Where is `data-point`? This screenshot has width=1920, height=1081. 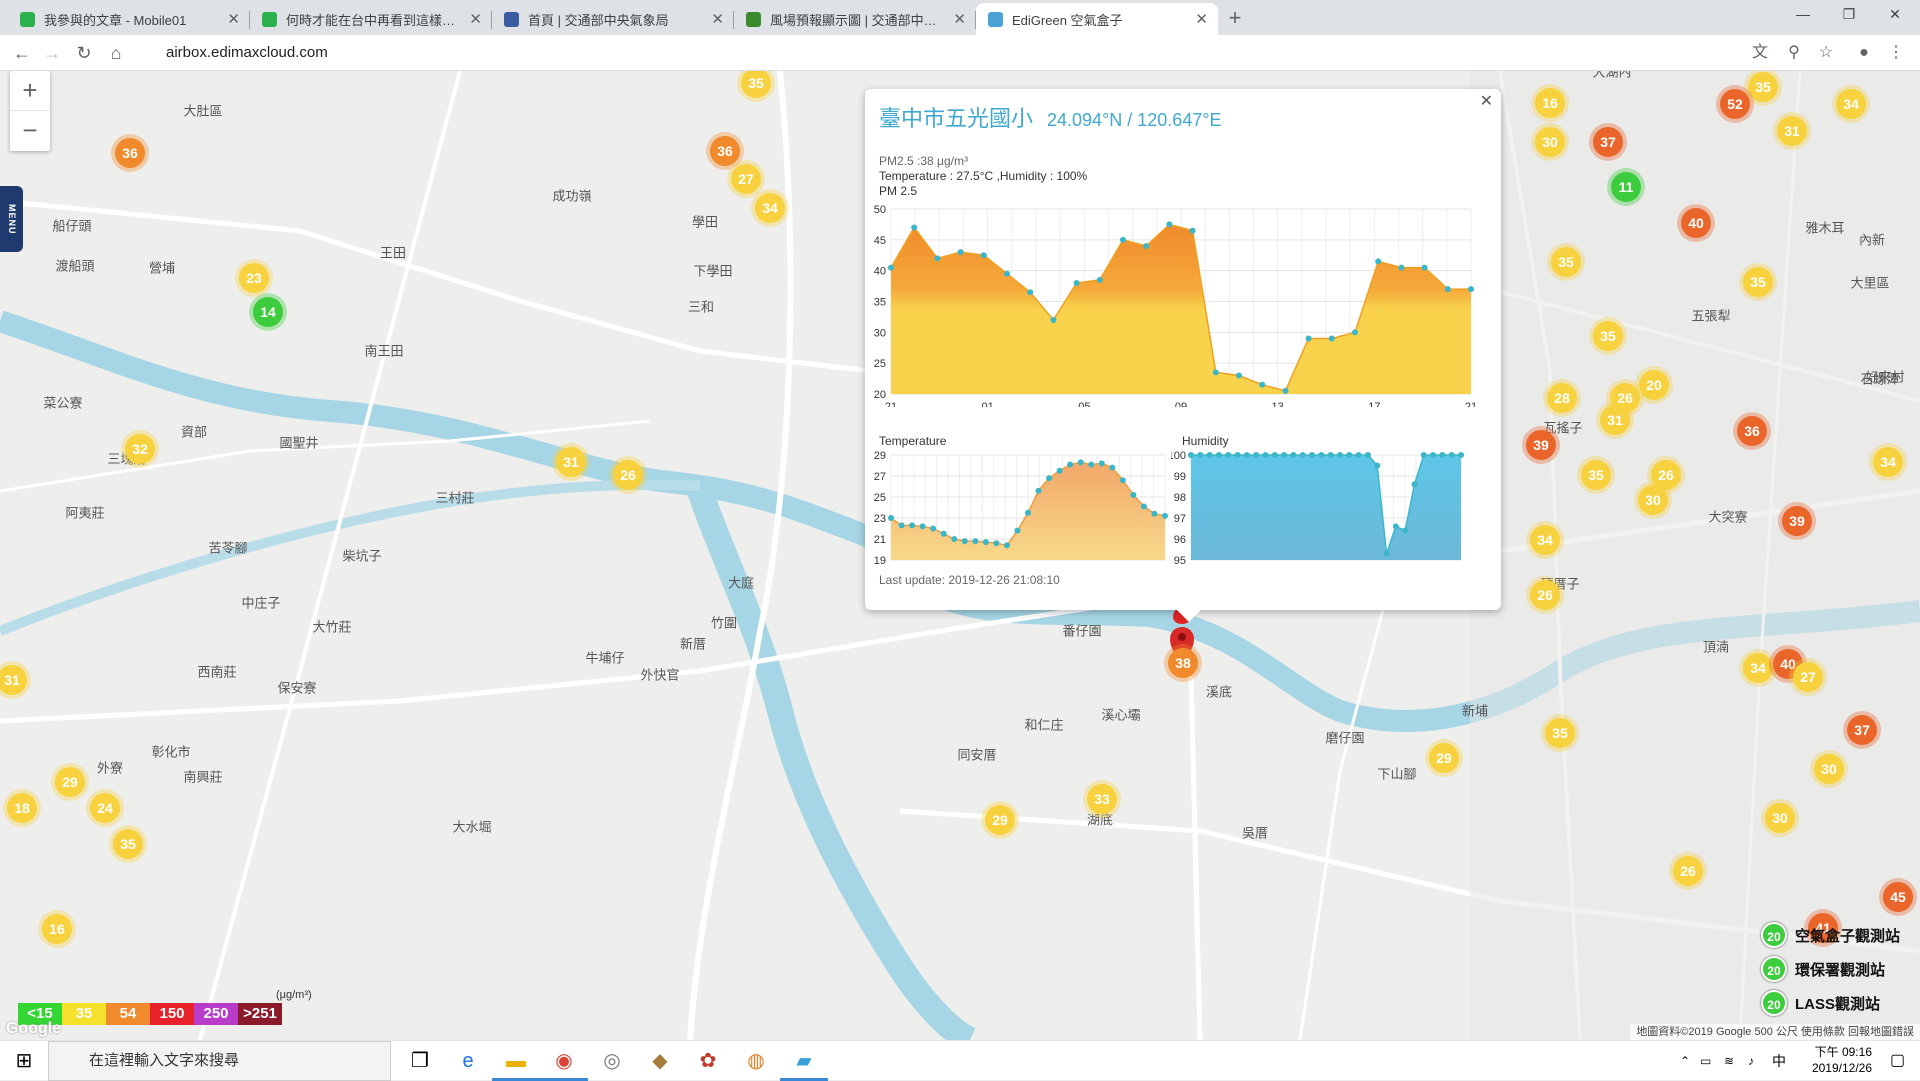
data-point is located at coordinates (922, 526).